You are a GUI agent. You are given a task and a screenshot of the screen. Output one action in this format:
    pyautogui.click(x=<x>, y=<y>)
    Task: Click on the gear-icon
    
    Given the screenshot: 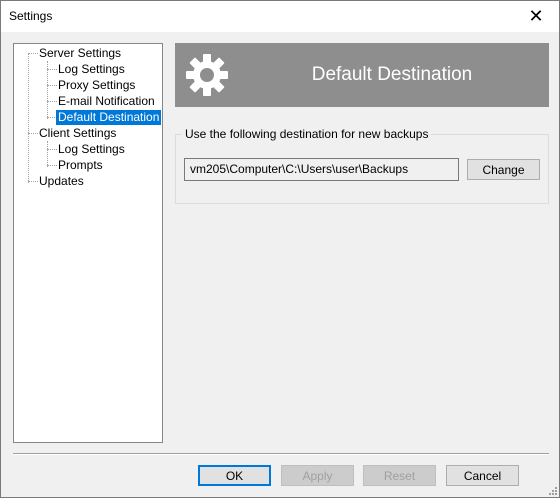 What is the action you would take?
    pyautogui.click(x=207, y=75)
    